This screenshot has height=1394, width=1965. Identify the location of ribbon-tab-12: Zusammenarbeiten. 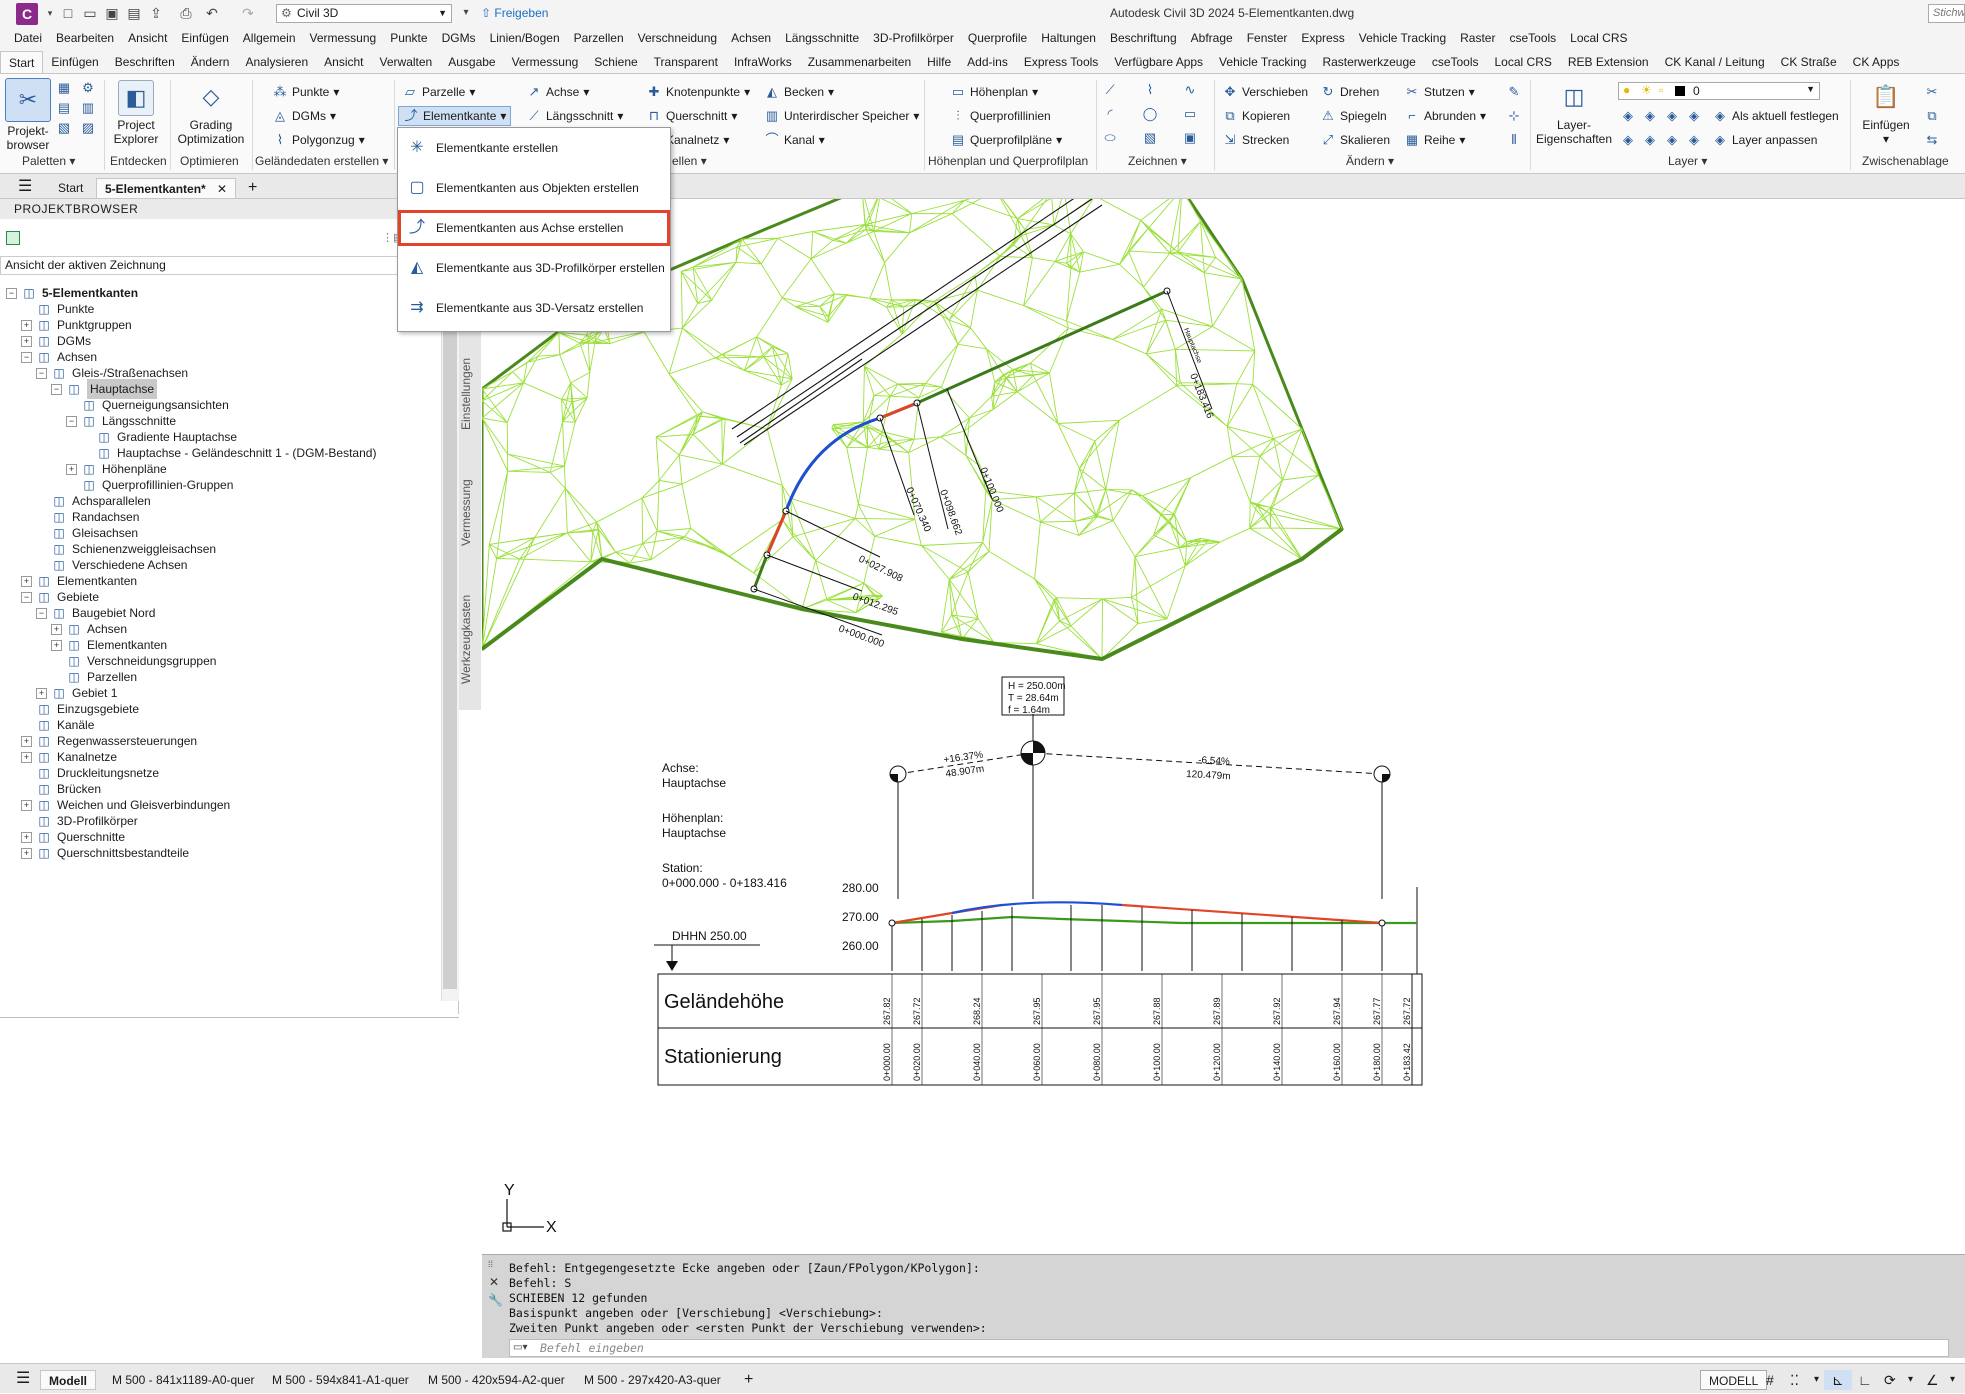
(859, 62).